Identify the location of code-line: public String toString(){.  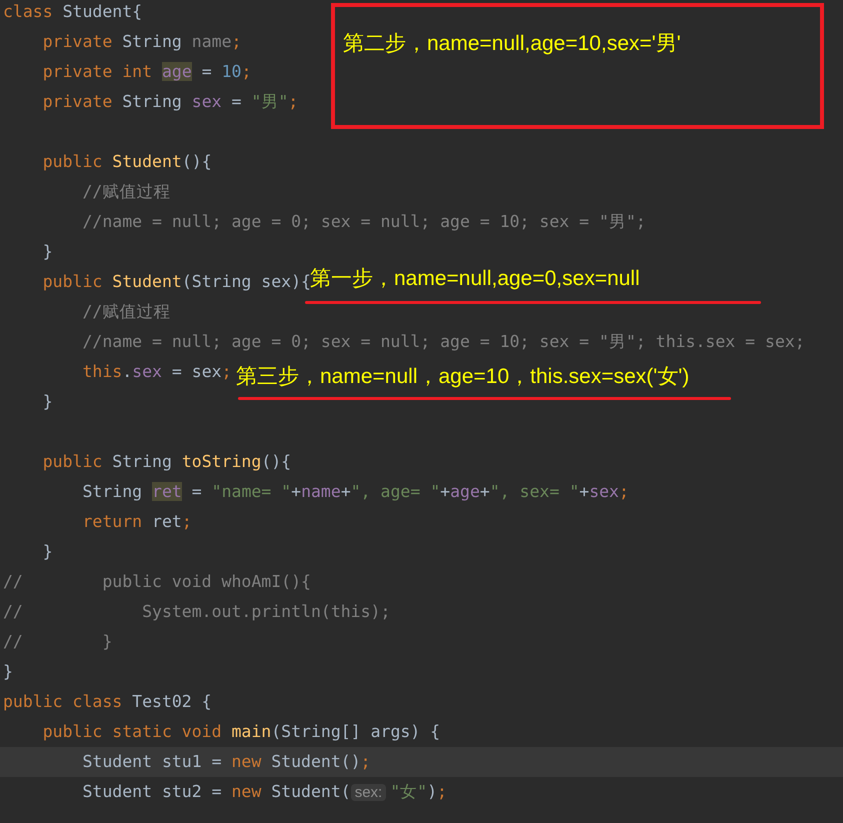
(167, 462).